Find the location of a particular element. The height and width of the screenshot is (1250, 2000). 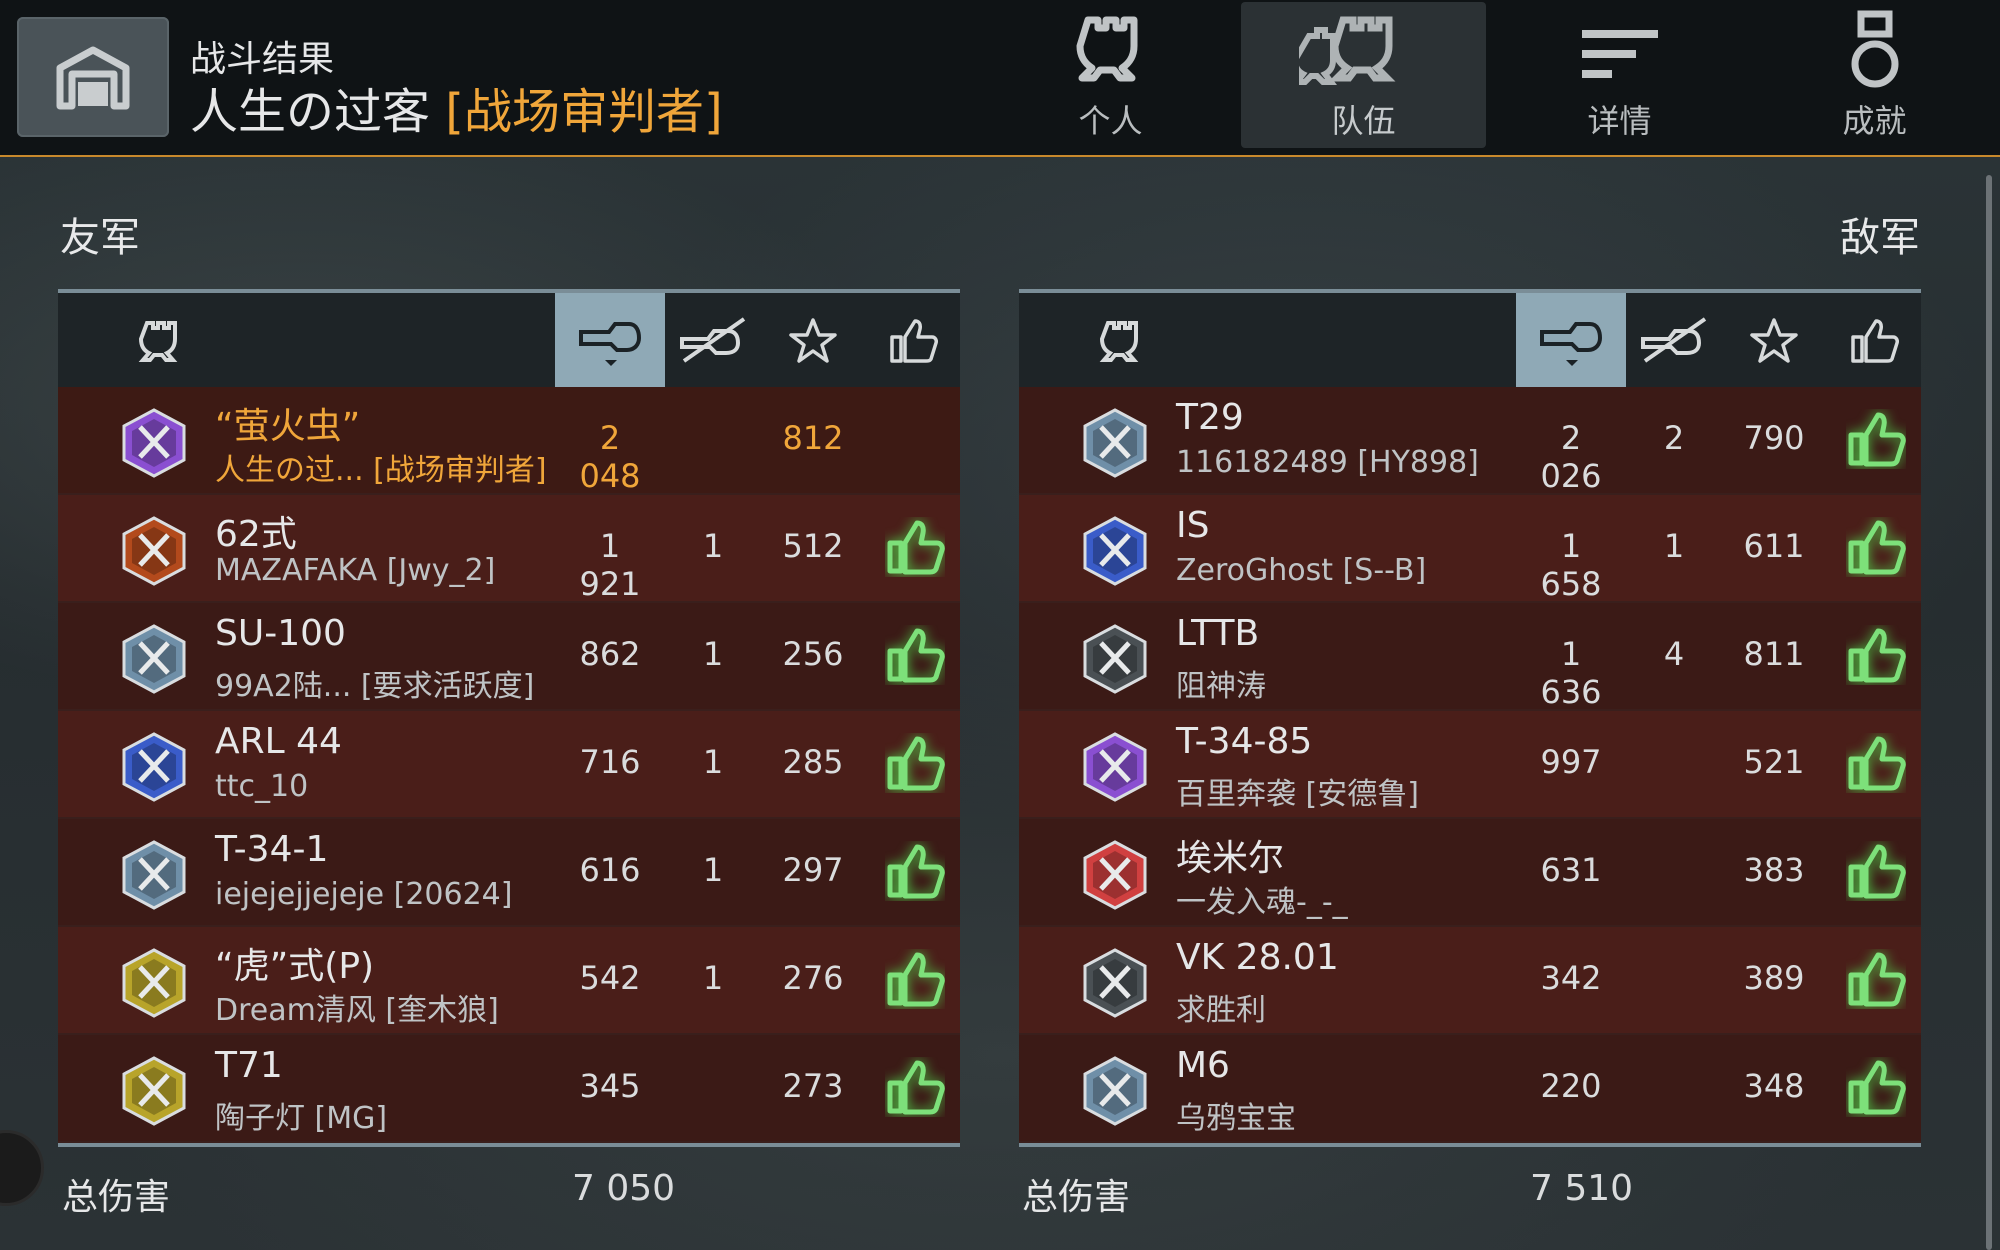

damage-value: 2 048 is located at coordinates (610, 457).